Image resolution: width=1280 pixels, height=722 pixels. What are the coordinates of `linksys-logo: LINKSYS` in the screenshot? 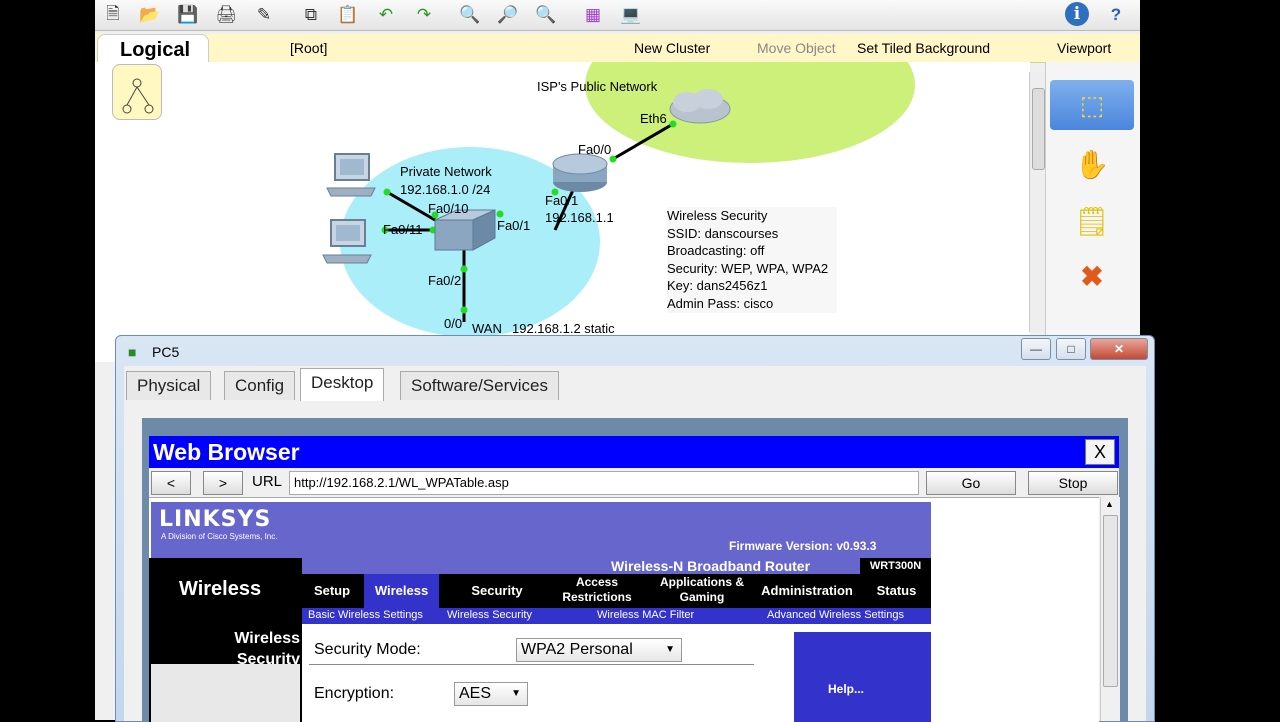 It's located at (215, 519).